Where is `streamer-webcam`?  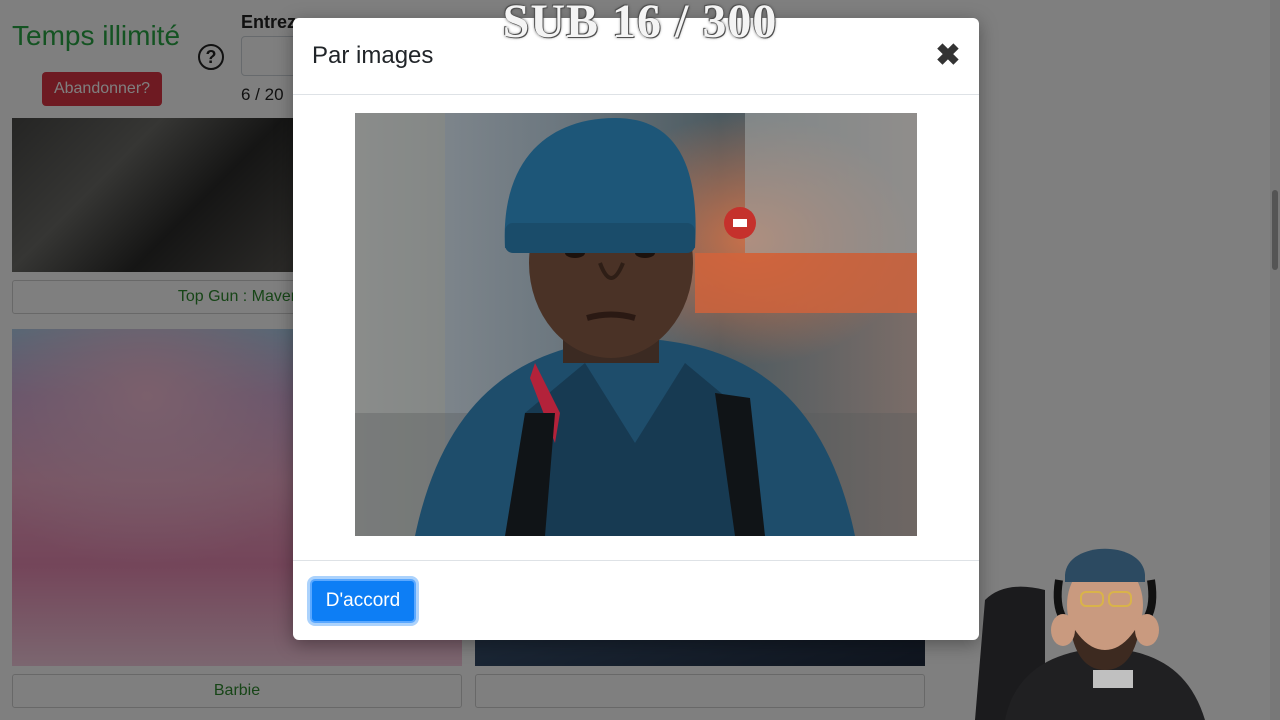 streamer-webcam is located at coordinates (1095, 620).